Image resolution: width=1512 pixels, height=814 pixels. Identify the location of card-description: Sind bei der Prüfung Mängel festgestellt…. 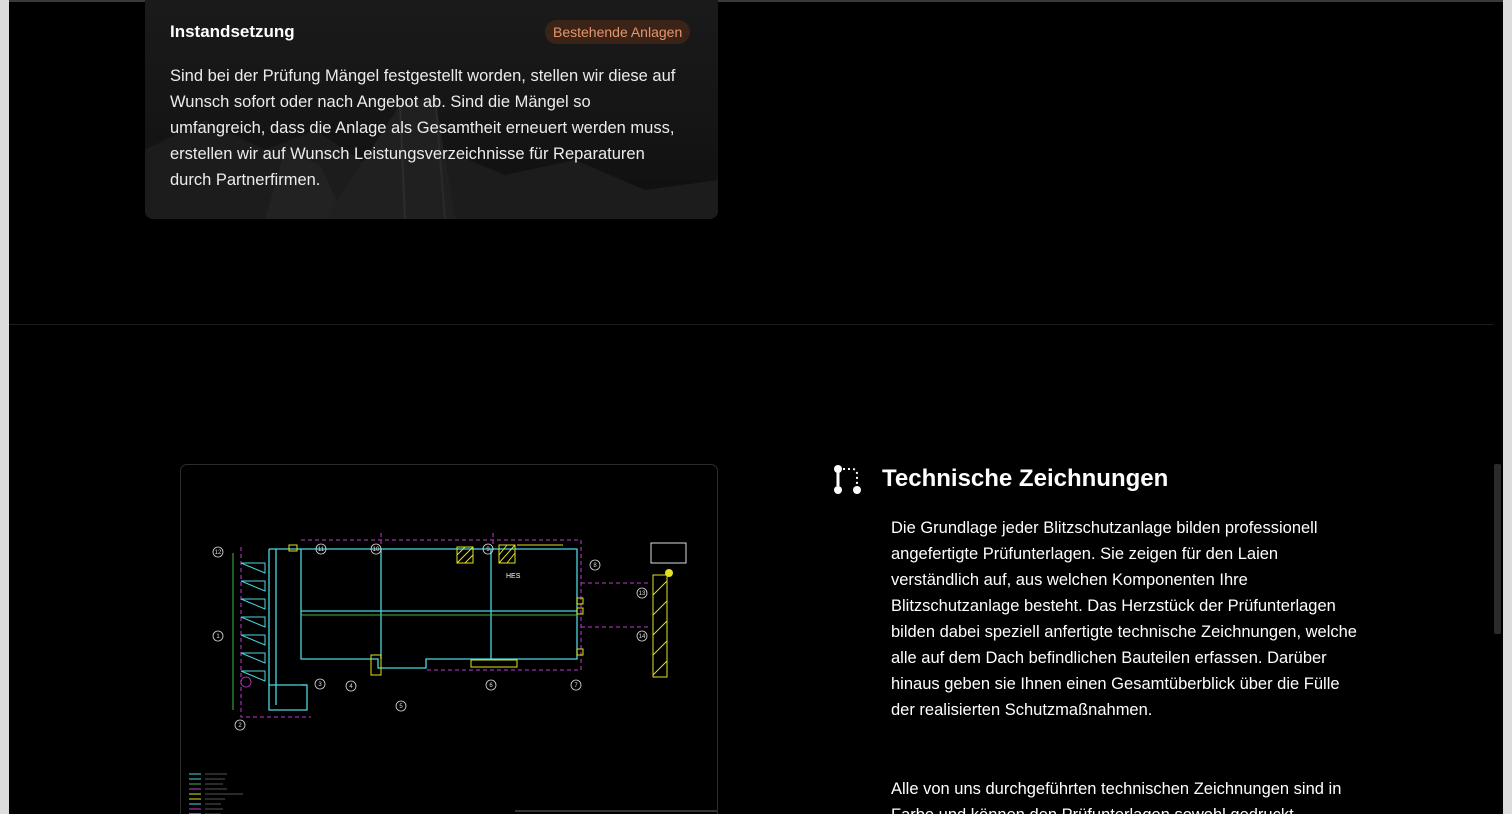
(423, 128).